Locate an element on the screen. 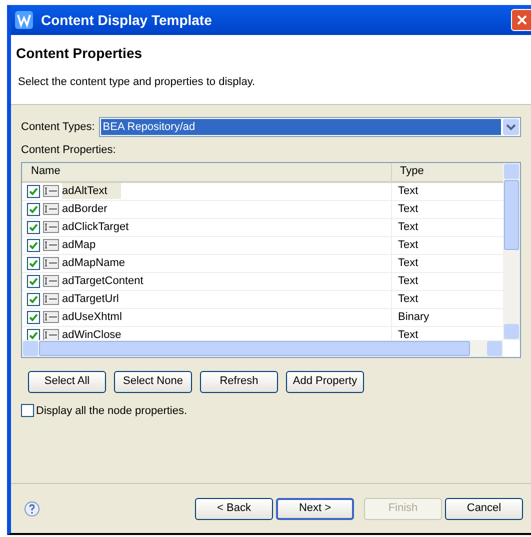 The height and width of the screenshot is (537, 531). action-button: Select None is located at coordinates (153, 381).